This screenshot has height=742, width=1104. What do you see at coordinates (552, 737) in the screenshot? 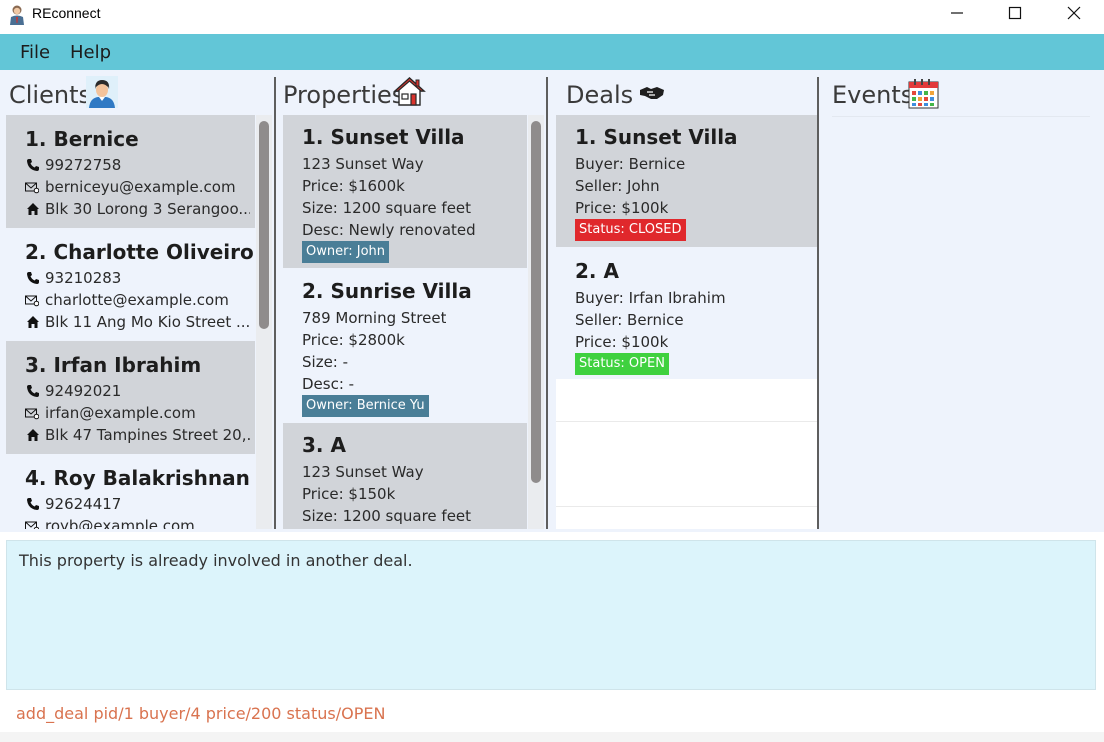
I see `window-bottom-edge` at bounding box center [552, 737].